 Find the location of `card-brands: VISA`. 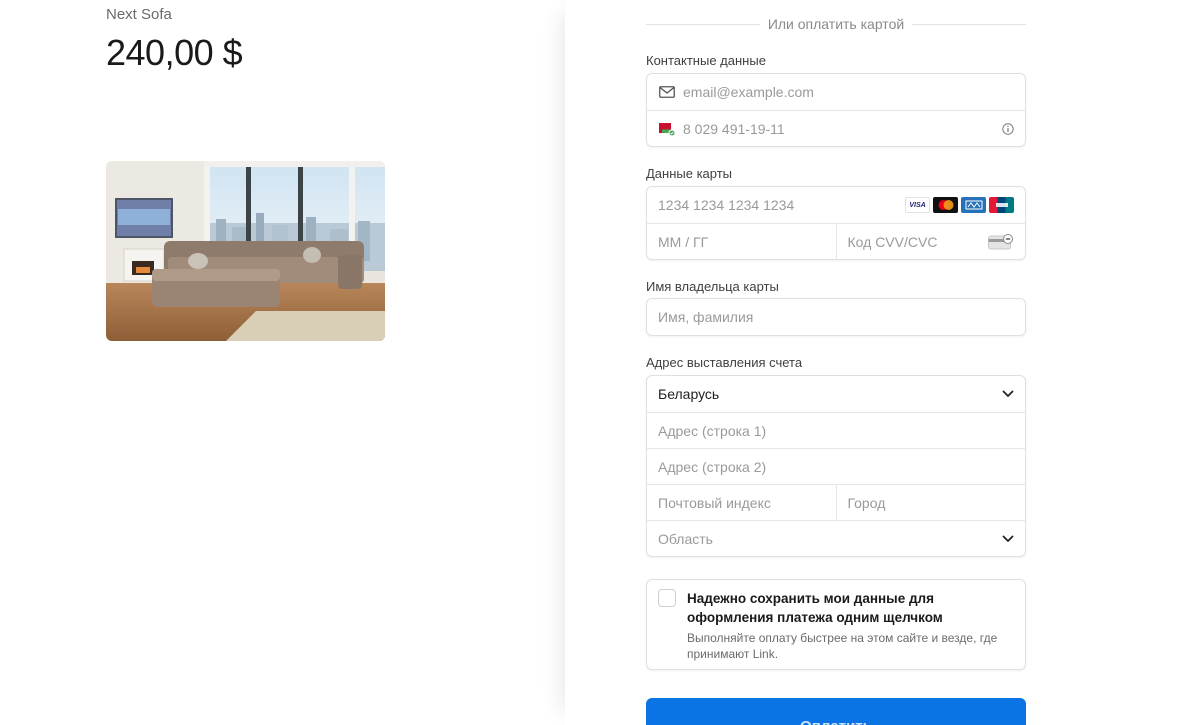

card-brands: VISA is located at coordinates (959, 205).